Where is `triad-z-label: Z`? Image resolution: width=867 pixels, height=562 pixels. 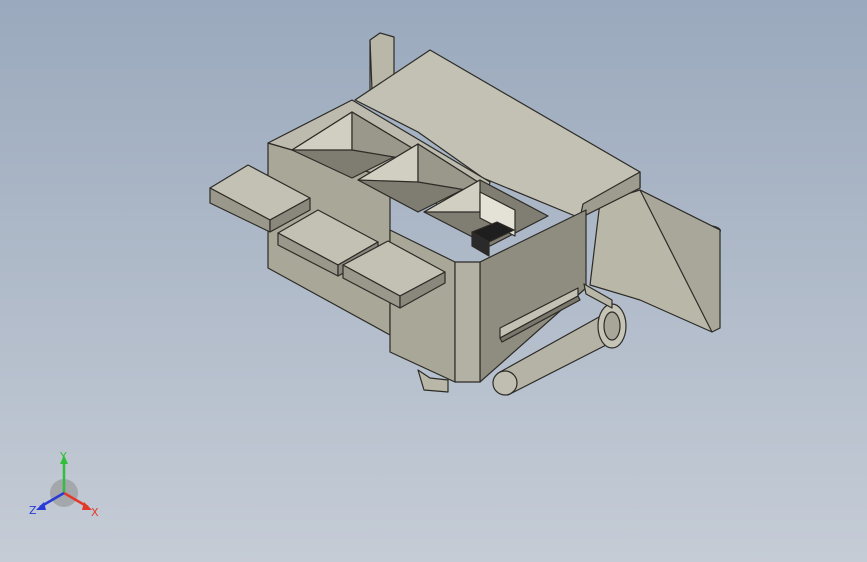 triad-z-label: Z is located at coordinates (33, 510).